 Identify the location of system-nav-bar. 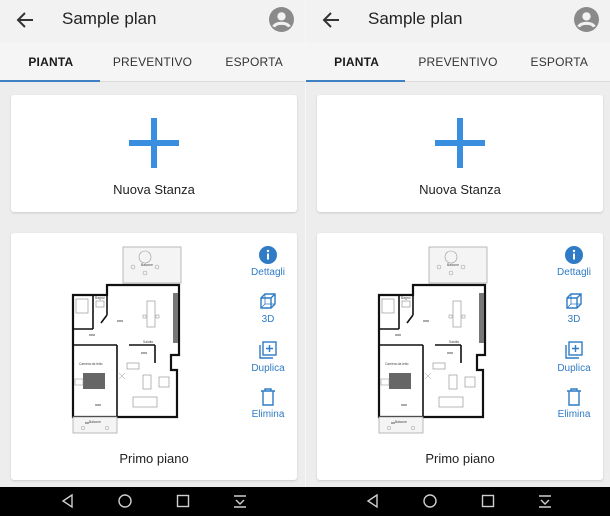
(305, 501).